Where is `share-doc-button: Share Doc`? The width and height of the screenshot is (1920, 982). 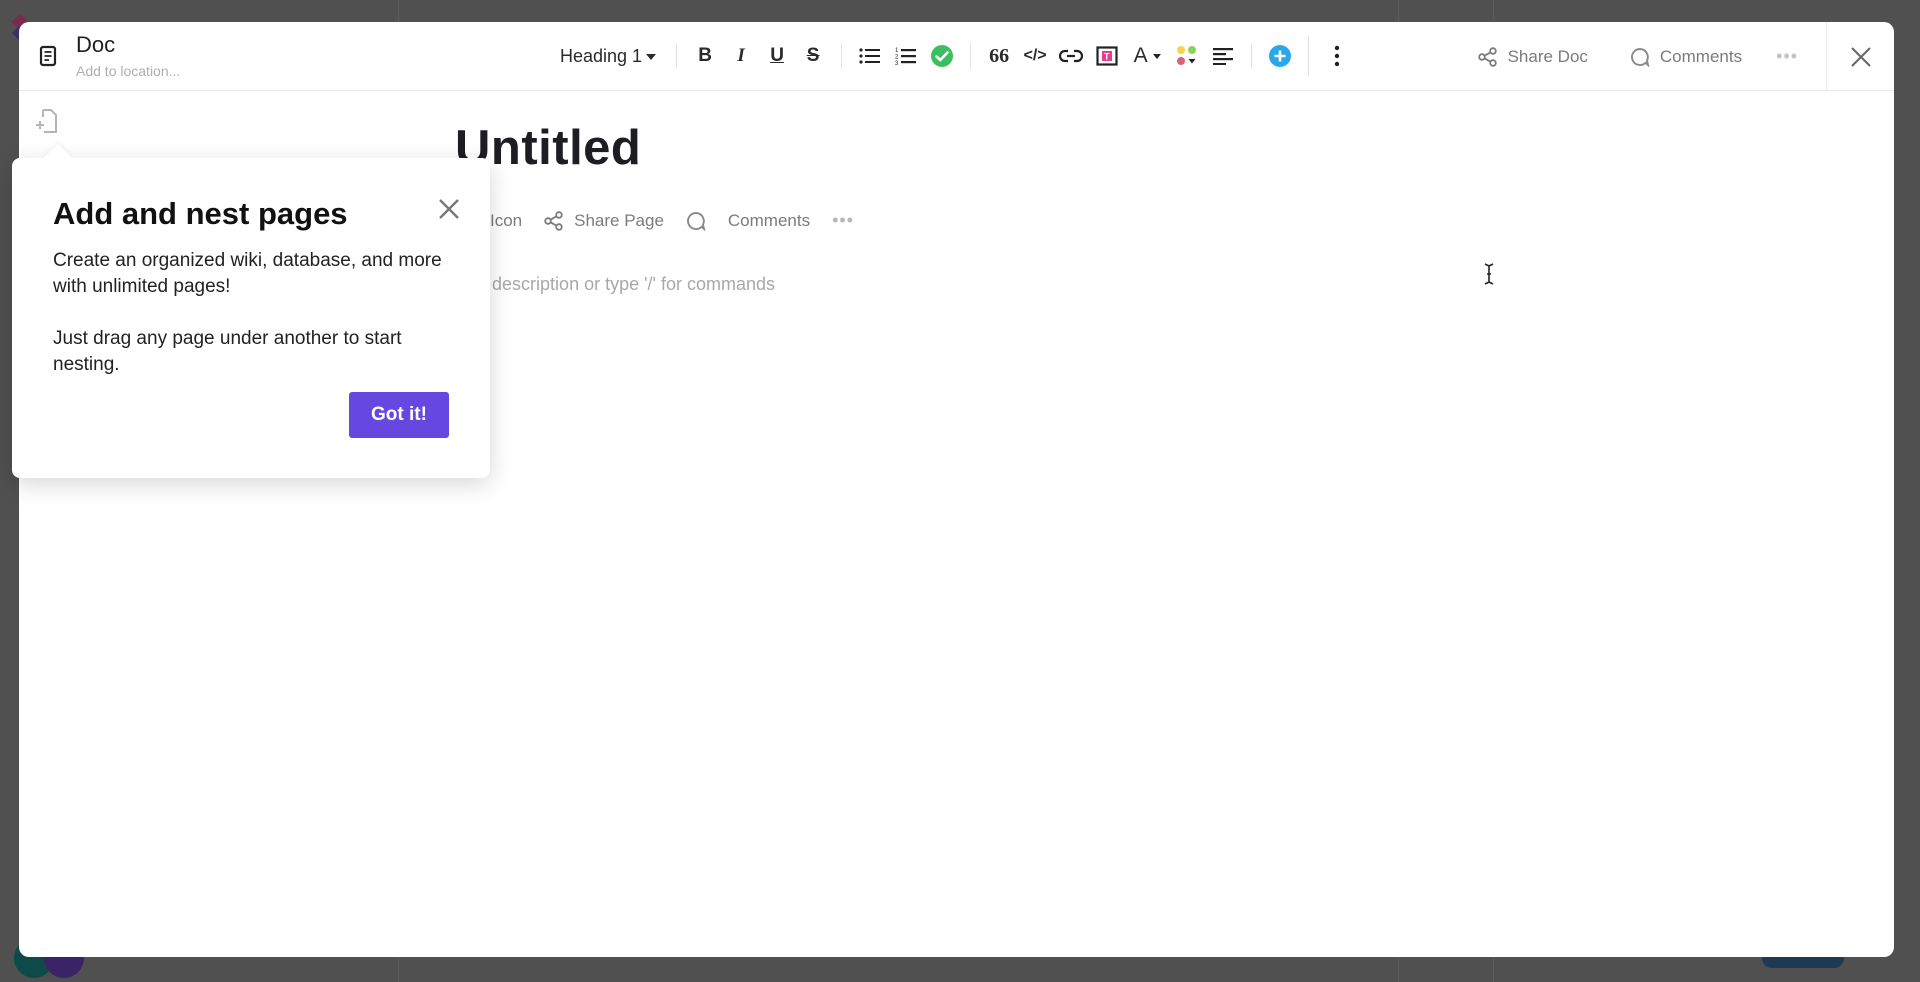 share-doc-button: Share Doc is located at coordinates (1532, 56).